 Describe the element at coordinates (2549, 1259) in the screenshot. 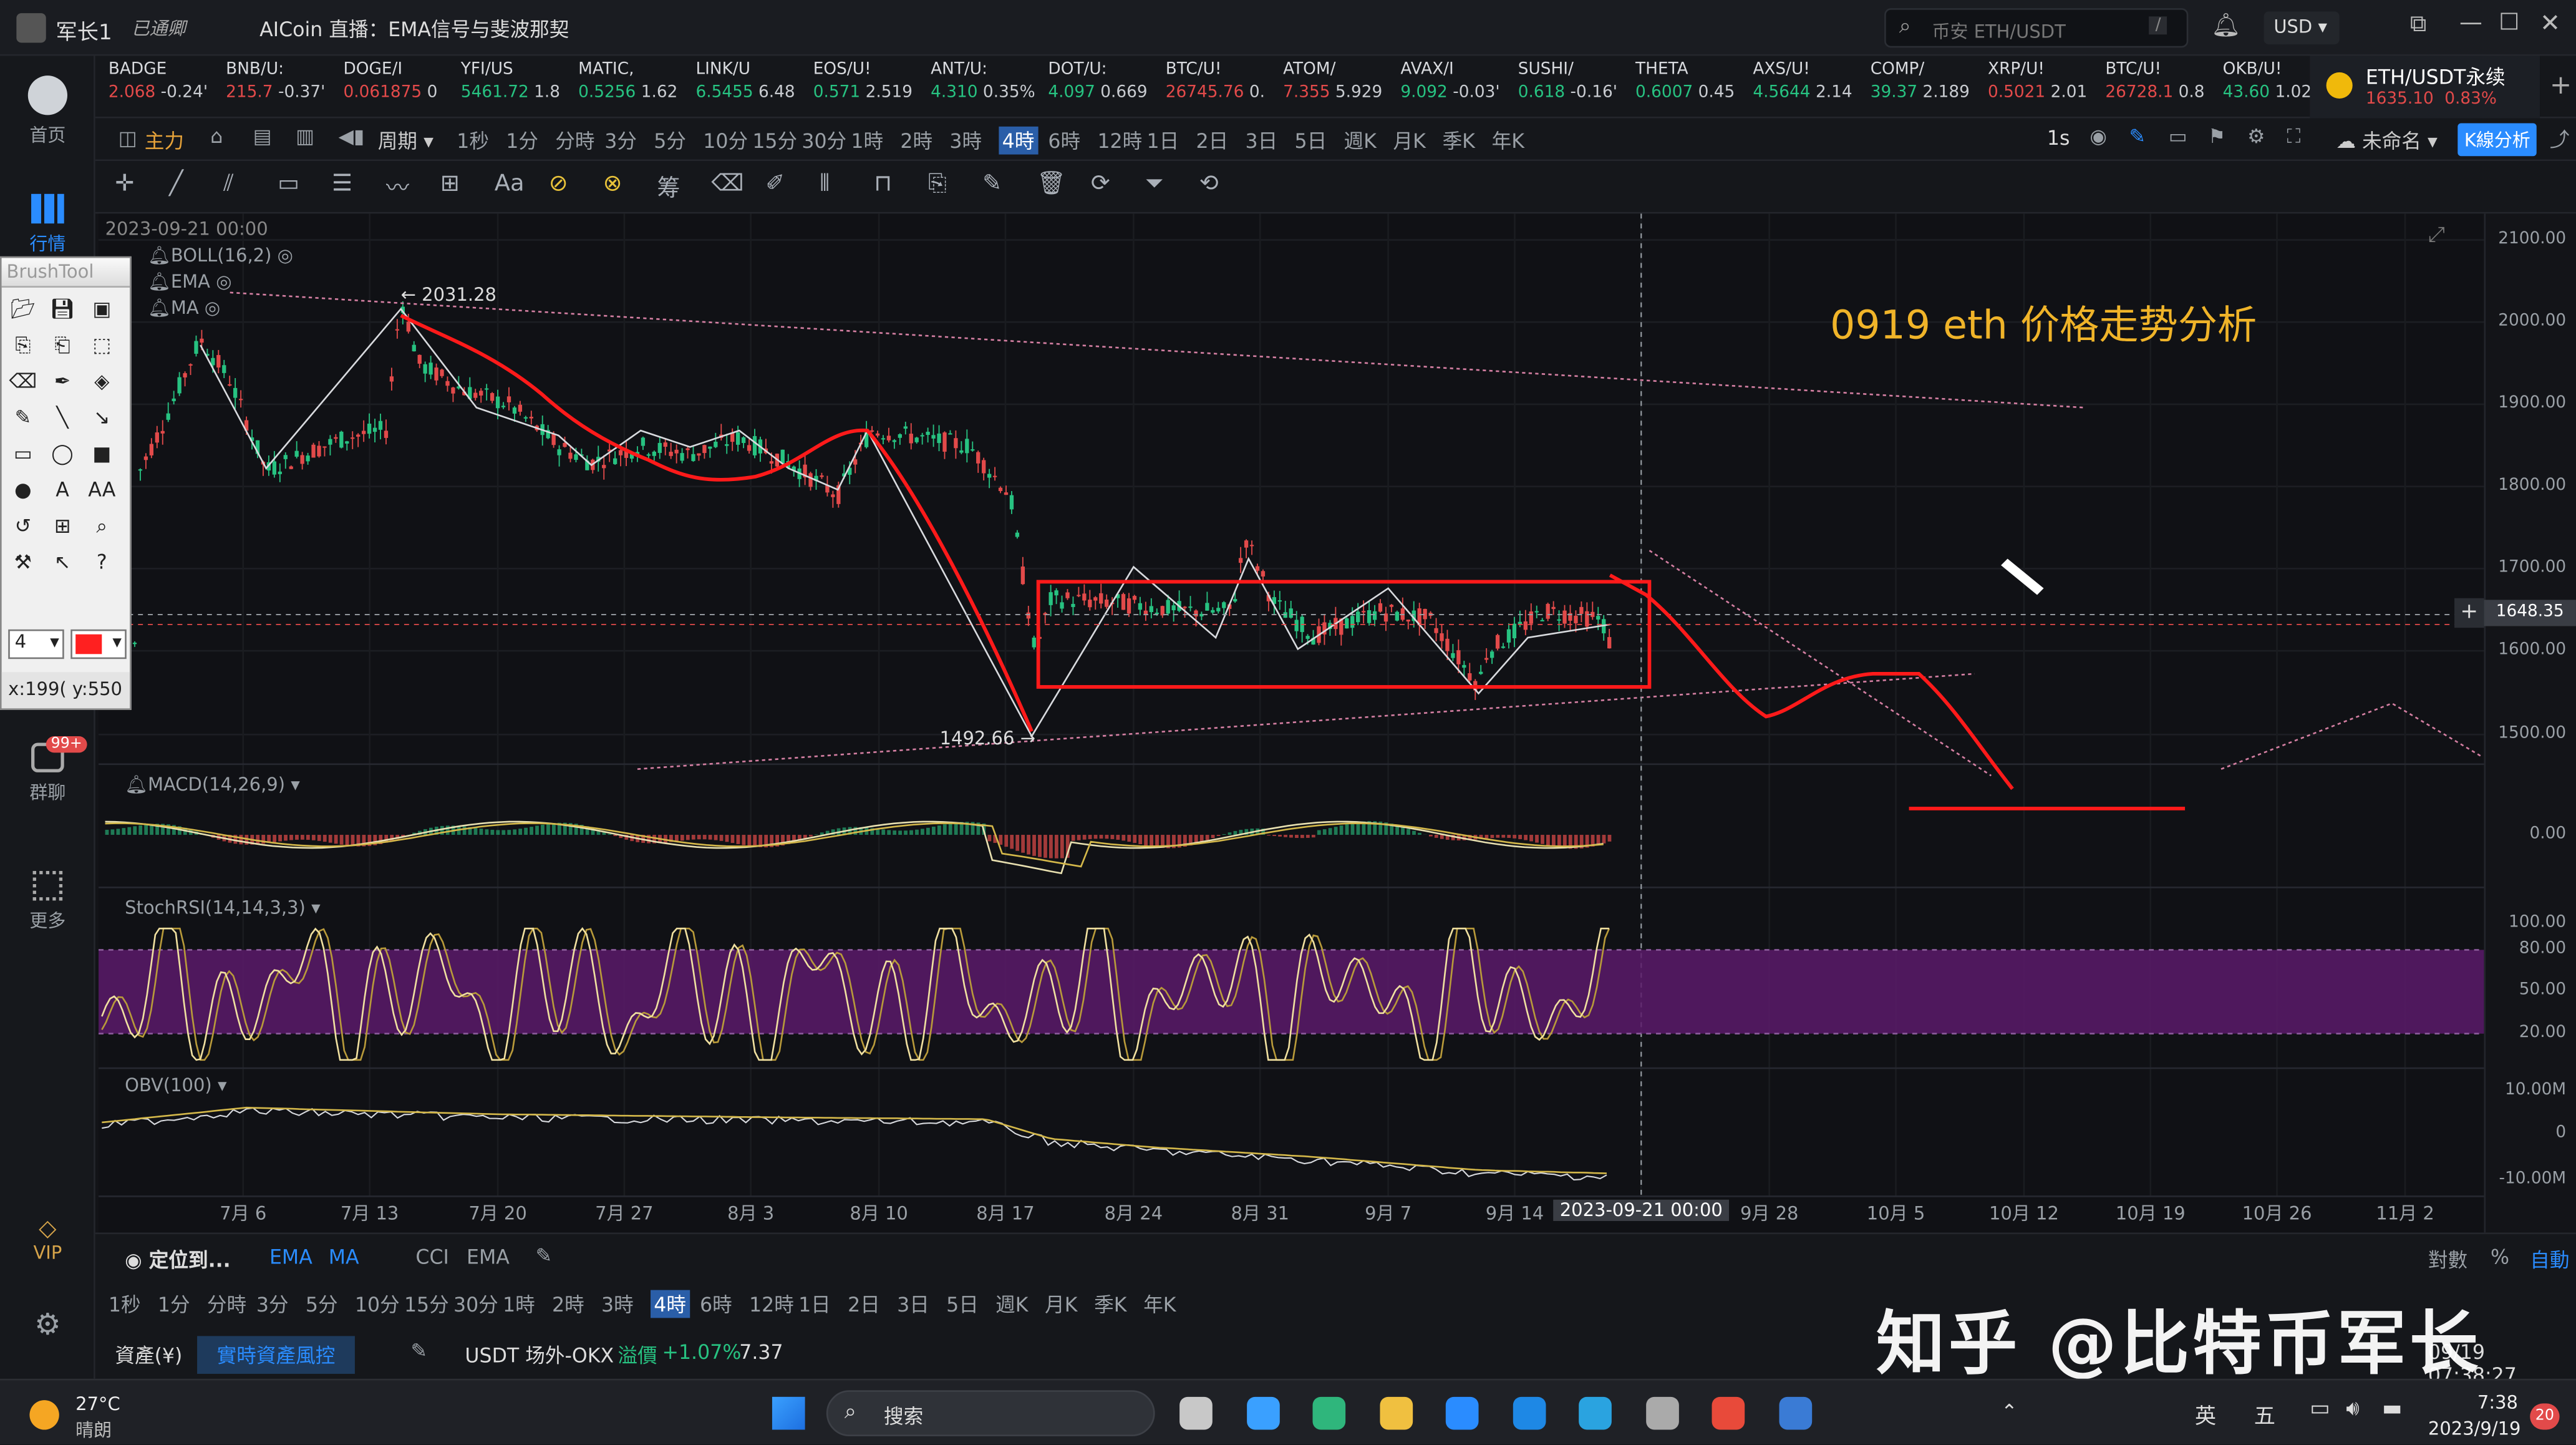

I see `auto-scale-toggle: 自動` at that location.